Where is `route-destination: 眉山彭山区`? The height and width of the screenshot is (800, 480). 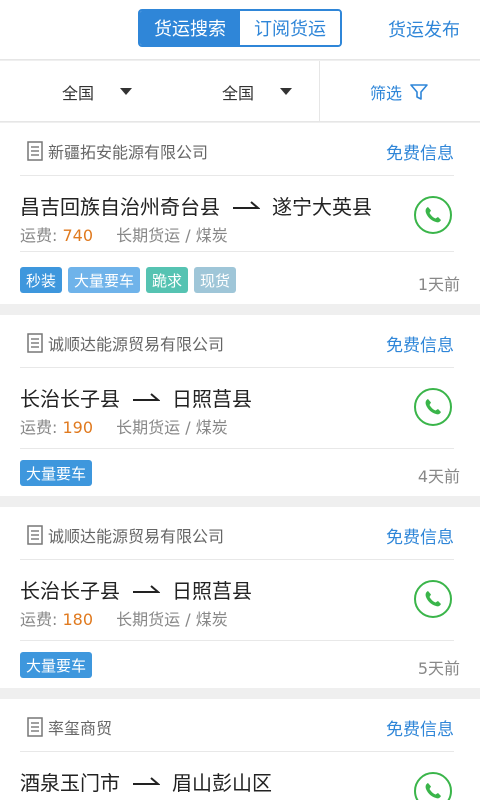 route-destination: 眉山彭山区 is located at coordinates (222, 783).